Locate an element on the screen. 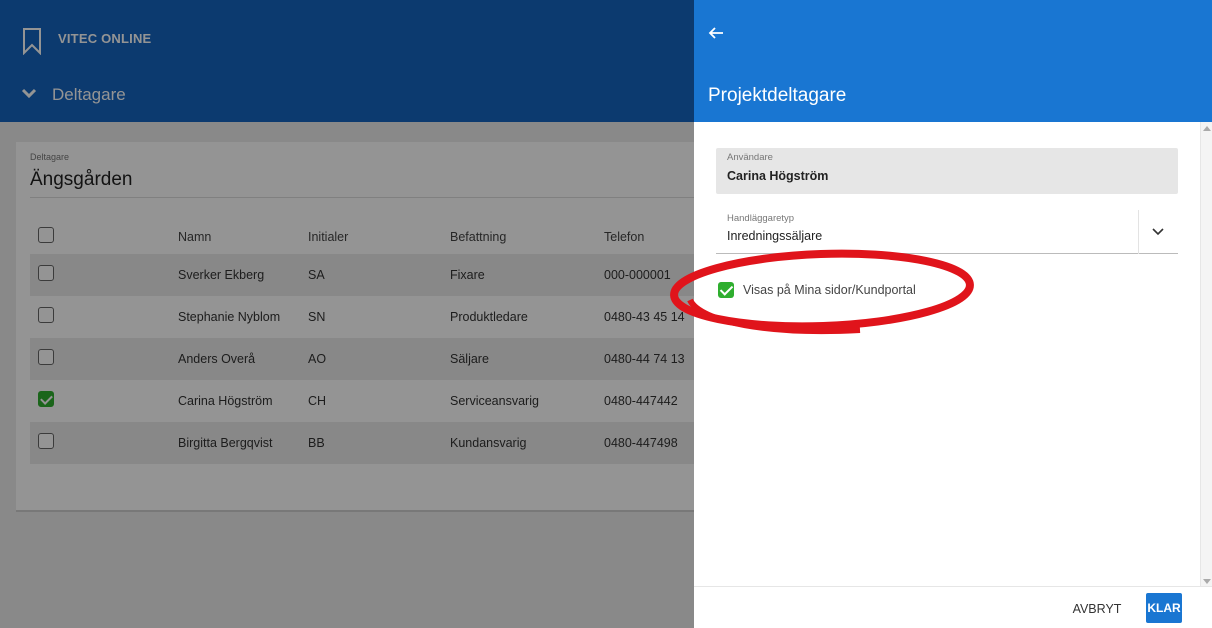 This screenshot has width=1212, height=628. chevron-down-icon is located at coordinates (1157, 232).